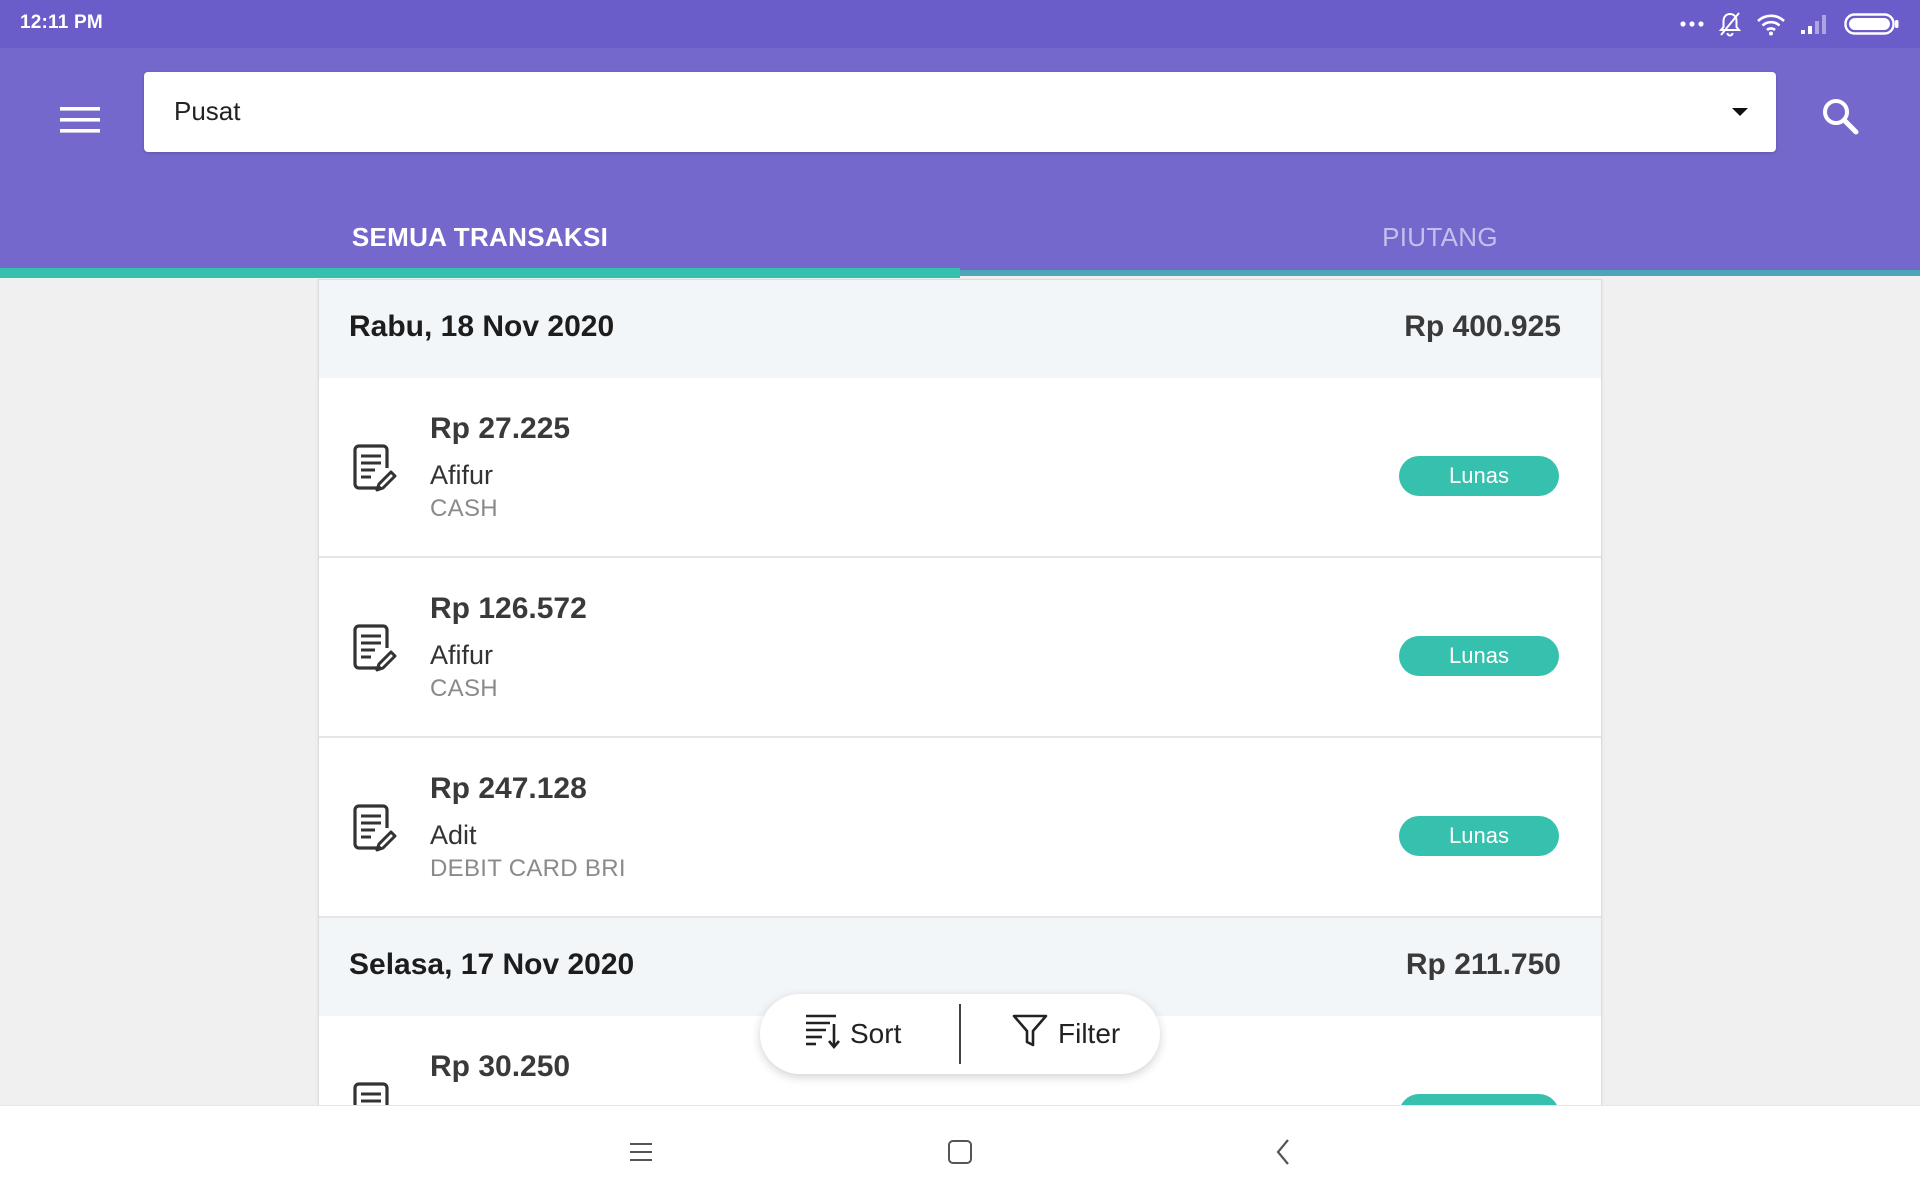  I want to click on transaction-customer: Adit, so click(453, 835).